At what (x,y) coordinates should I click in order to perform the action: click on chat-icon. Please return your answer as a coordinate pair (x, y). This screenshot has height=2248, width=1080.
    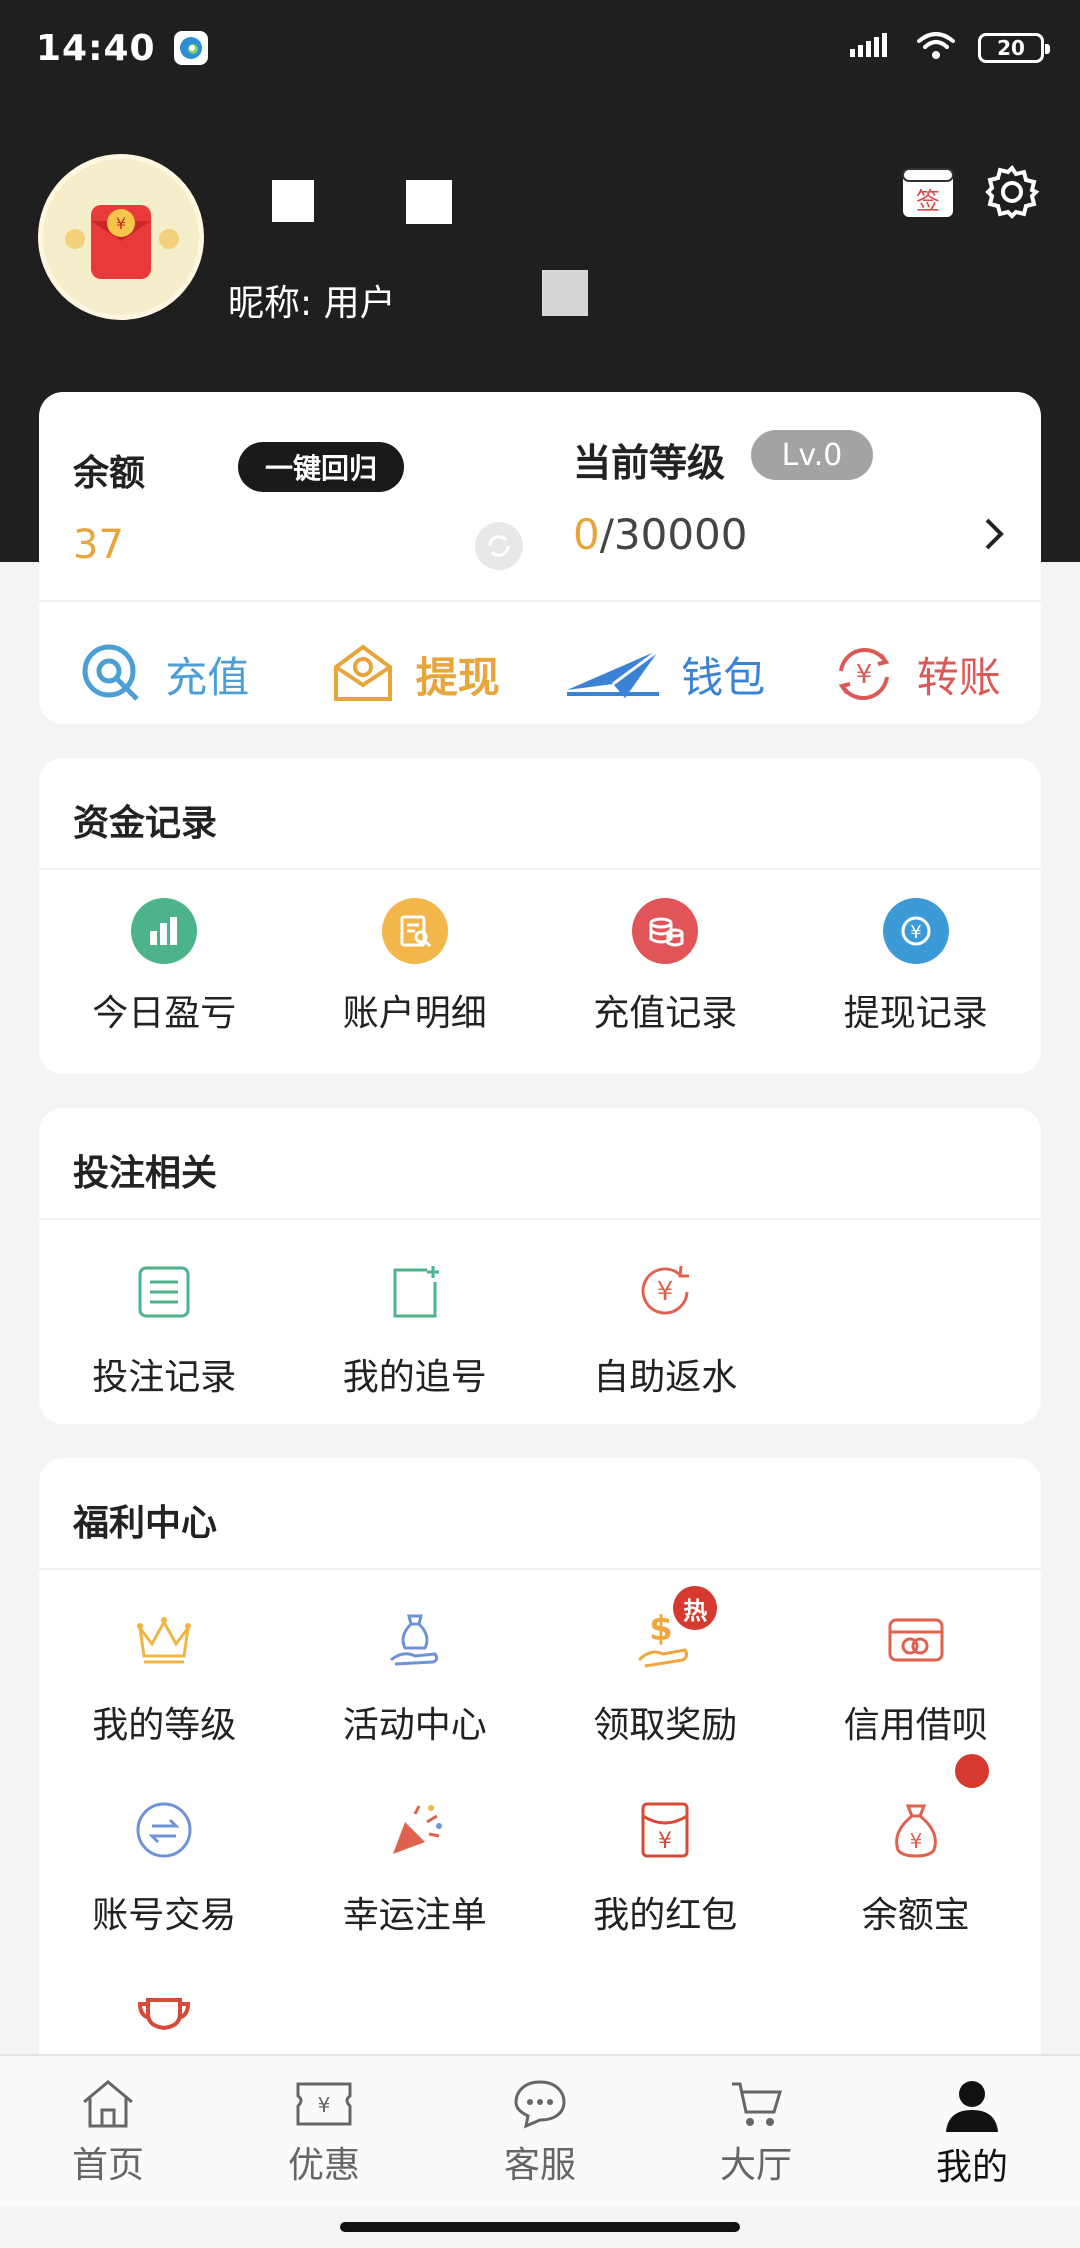
    Looking at the image, I should click on (540, 2104).